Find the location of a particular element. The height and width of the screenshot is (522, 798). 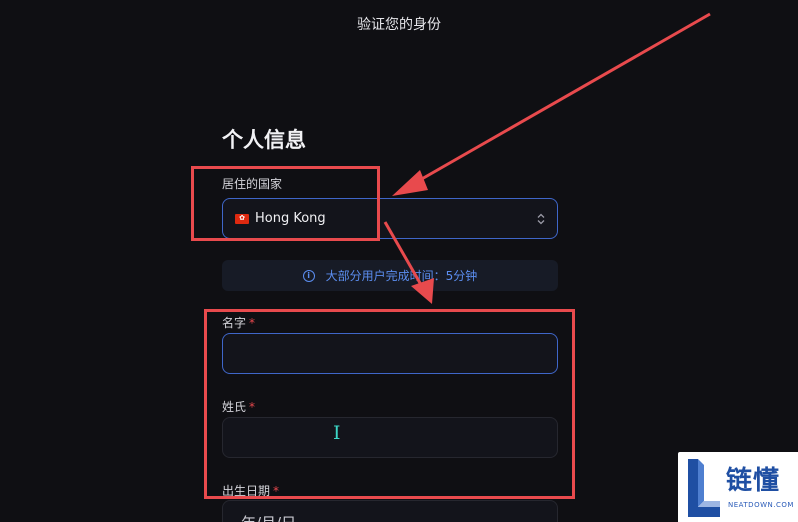

birth-date-input: 年/月/日 is located at coordinates (390, 511).